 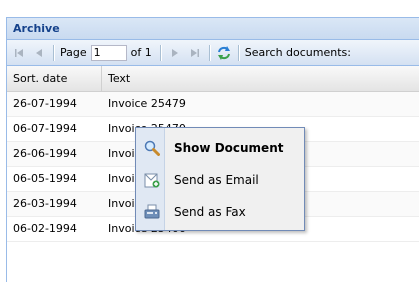 I want to click on date-cell: 26-03-1994, so click(x=45, y=203).